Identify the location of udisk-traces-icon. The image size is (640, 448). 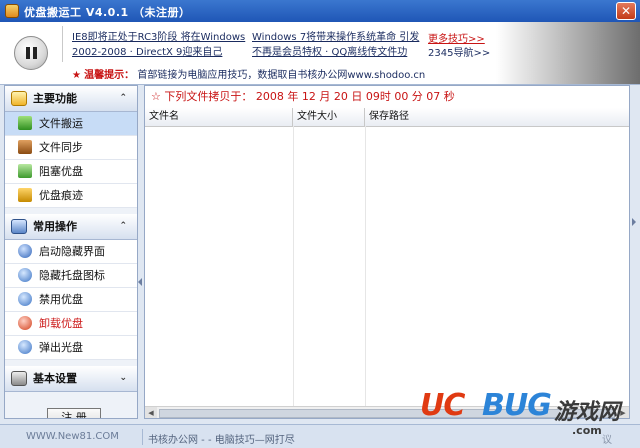
(25, 195).